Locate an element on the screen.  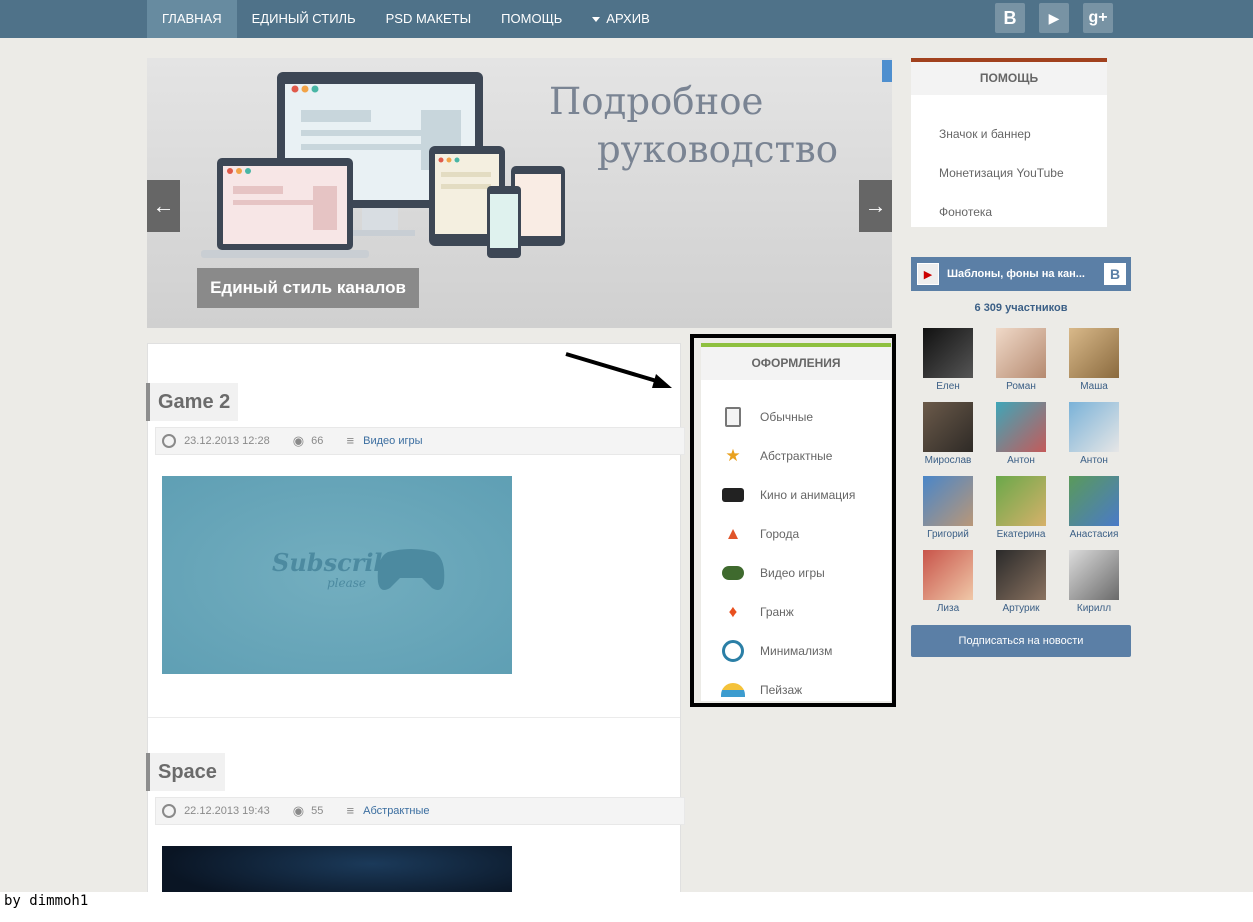
sunset-icon is located at coordinates (733, 690).